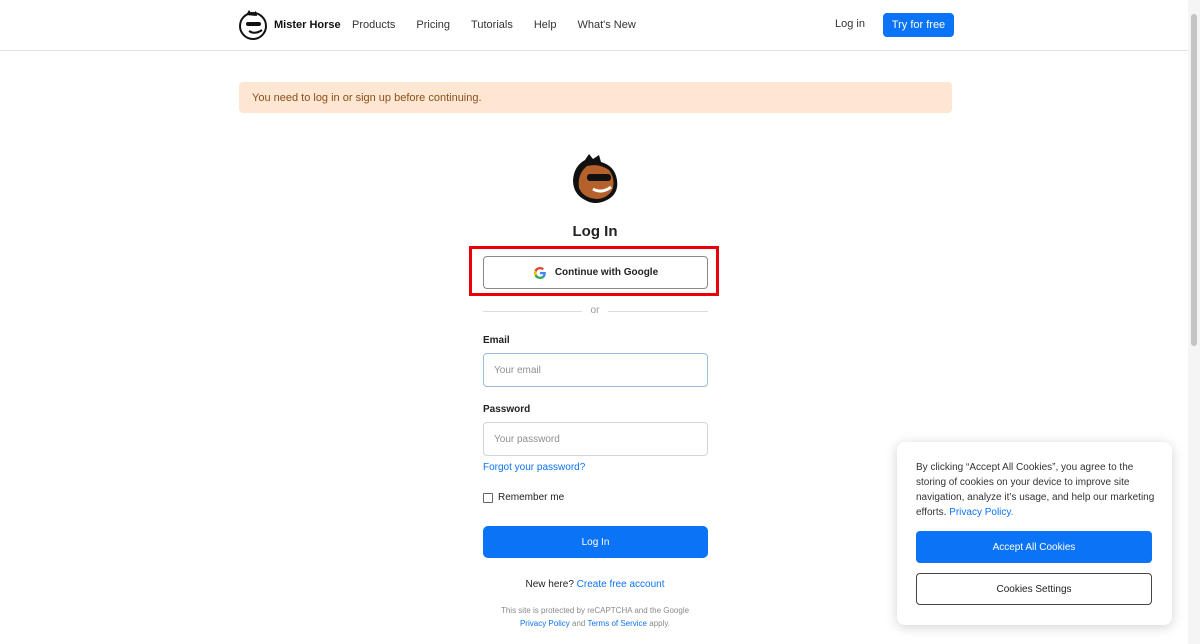  What do you see at coordinates (549, 584) in the screenshot?
I see `new-here-text: New here?` at bounding box center [549, 584].